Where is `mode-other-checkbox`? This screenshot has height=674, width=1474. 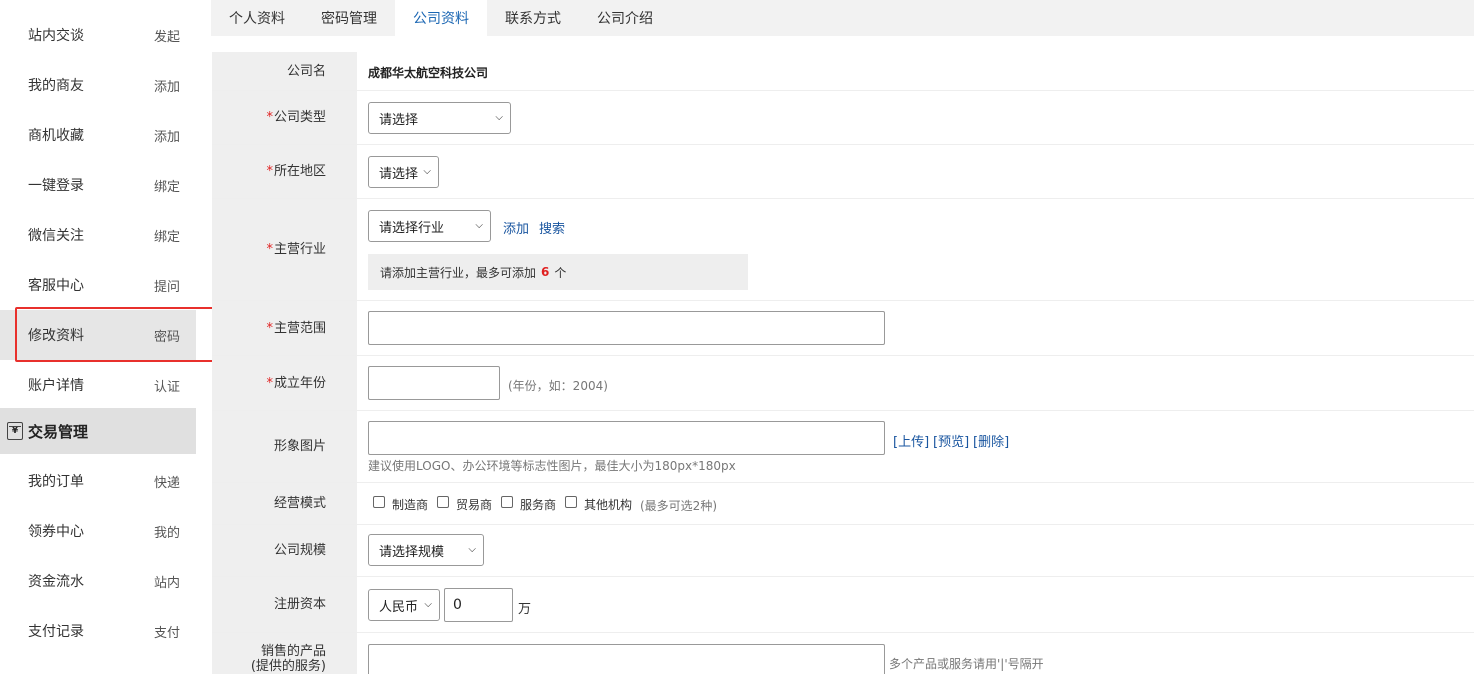 mode-other-checkbox is located at coordinates (571, 502).